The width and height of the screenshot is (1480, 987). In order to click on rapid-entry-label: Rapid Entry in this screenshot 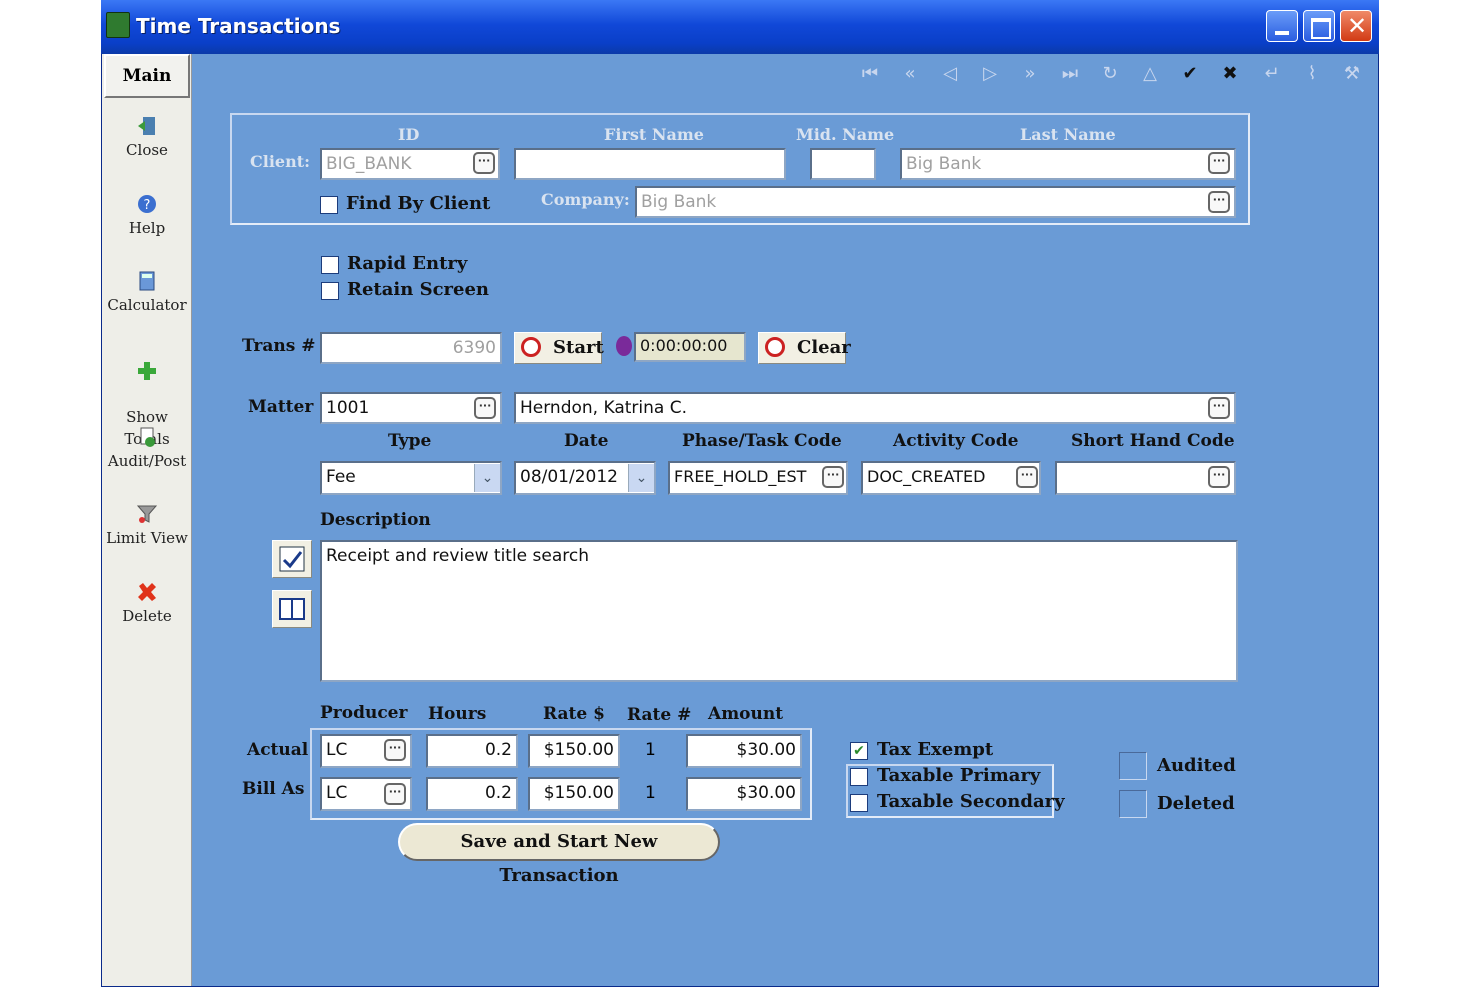, I will do `click(407, 263)`.